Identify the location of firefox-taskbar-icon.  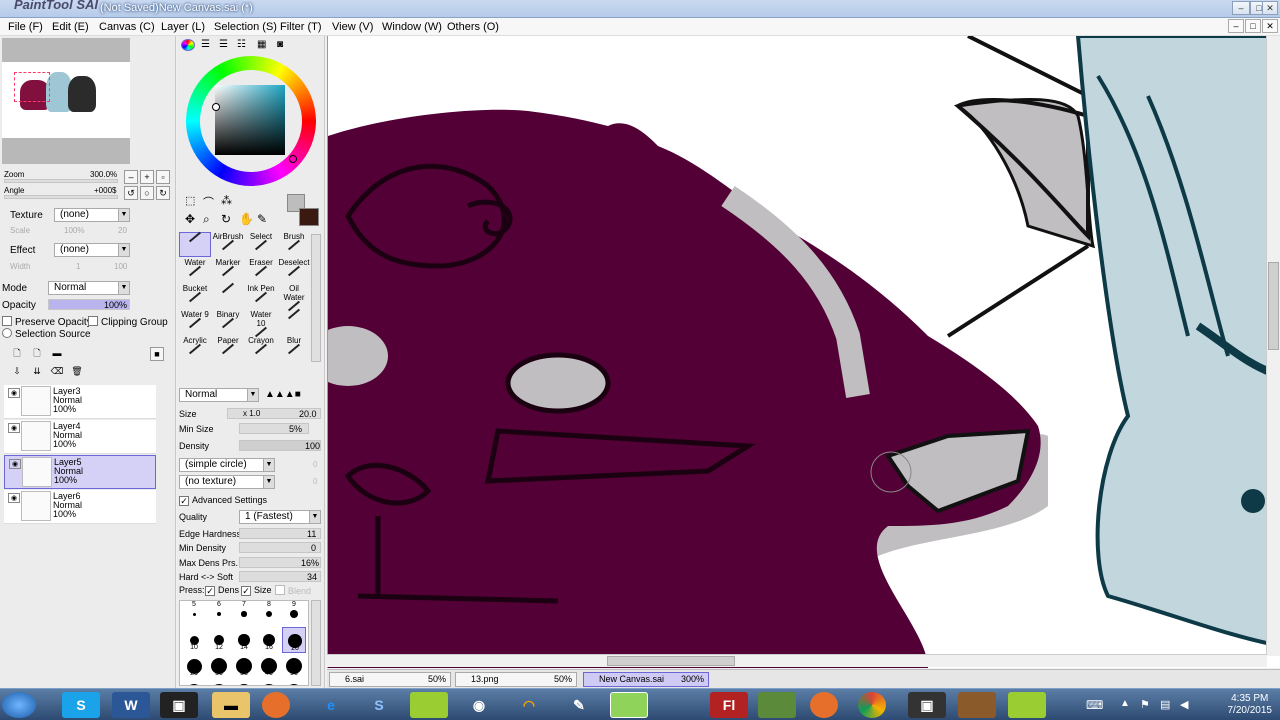
(276, 705).